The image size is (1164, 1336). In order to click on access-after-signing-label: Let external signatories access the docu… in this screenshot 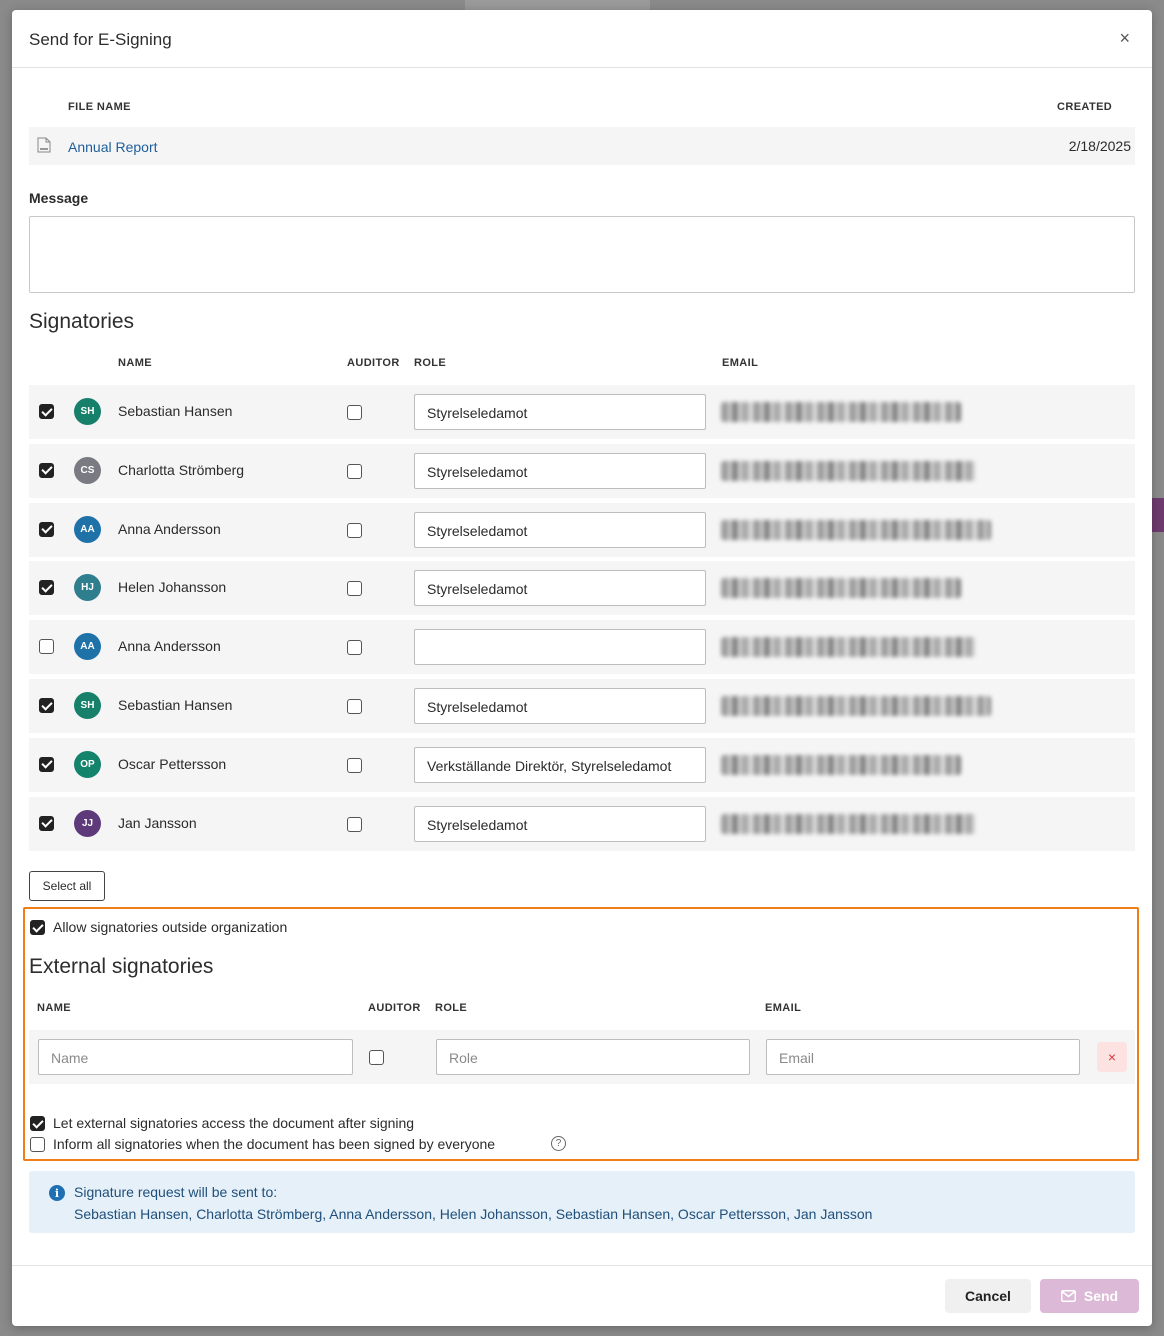, I will do `click(234, 1123)`.